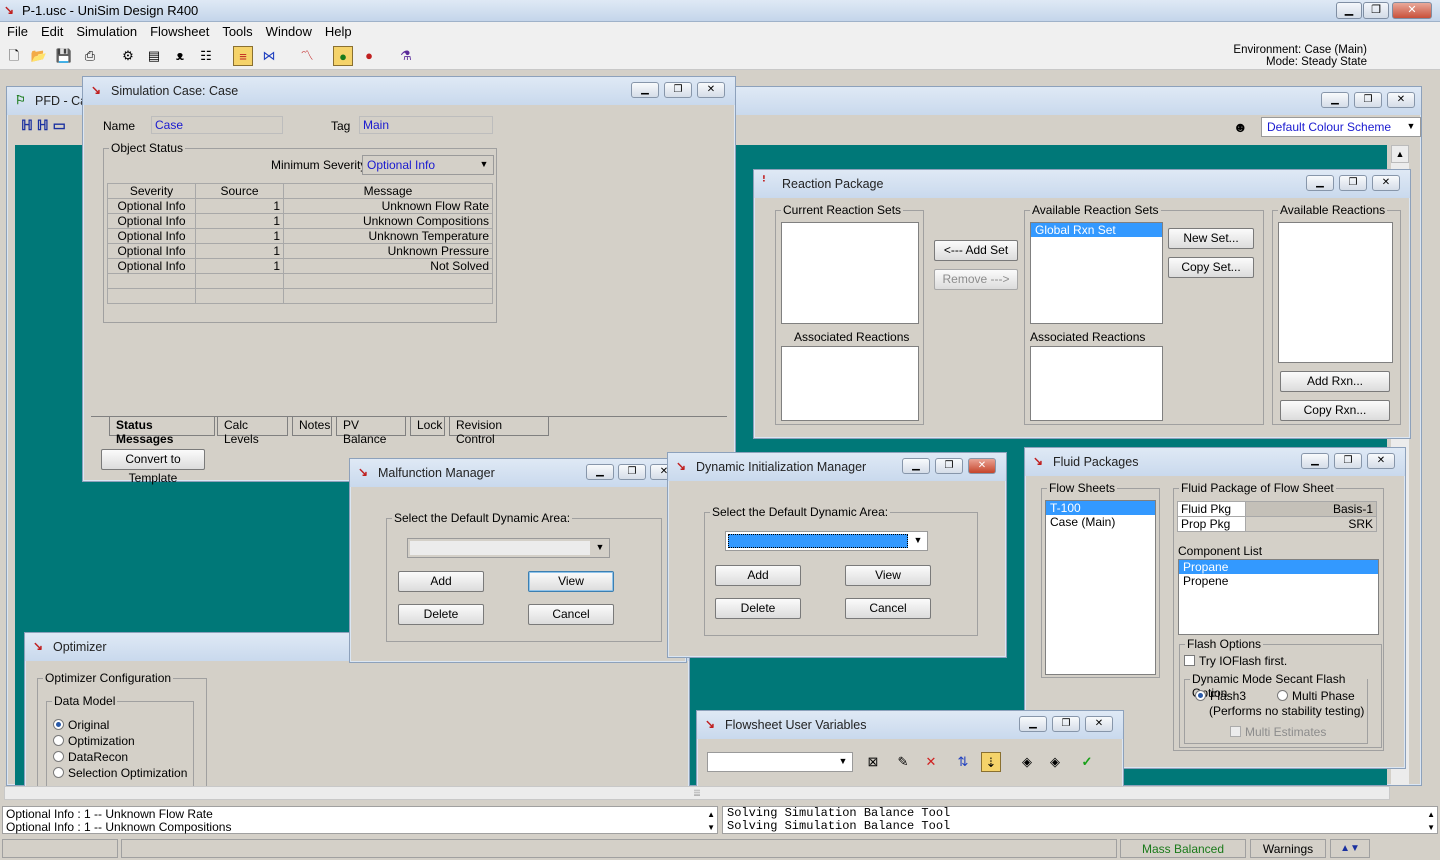 The width and height of the screenshot is (1440, 860). I want to click on list-item: T-100, so click(1100, 508).